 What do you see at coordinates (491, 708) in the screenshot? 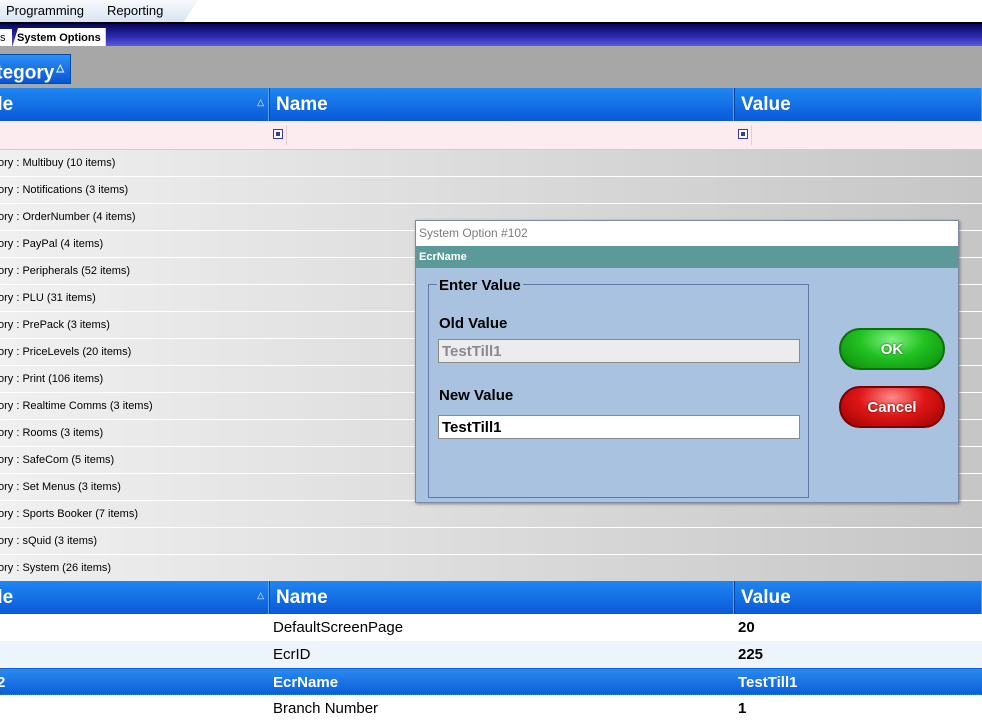
I see `table-row: Branch Number 1` at bounding box center [491, 708].